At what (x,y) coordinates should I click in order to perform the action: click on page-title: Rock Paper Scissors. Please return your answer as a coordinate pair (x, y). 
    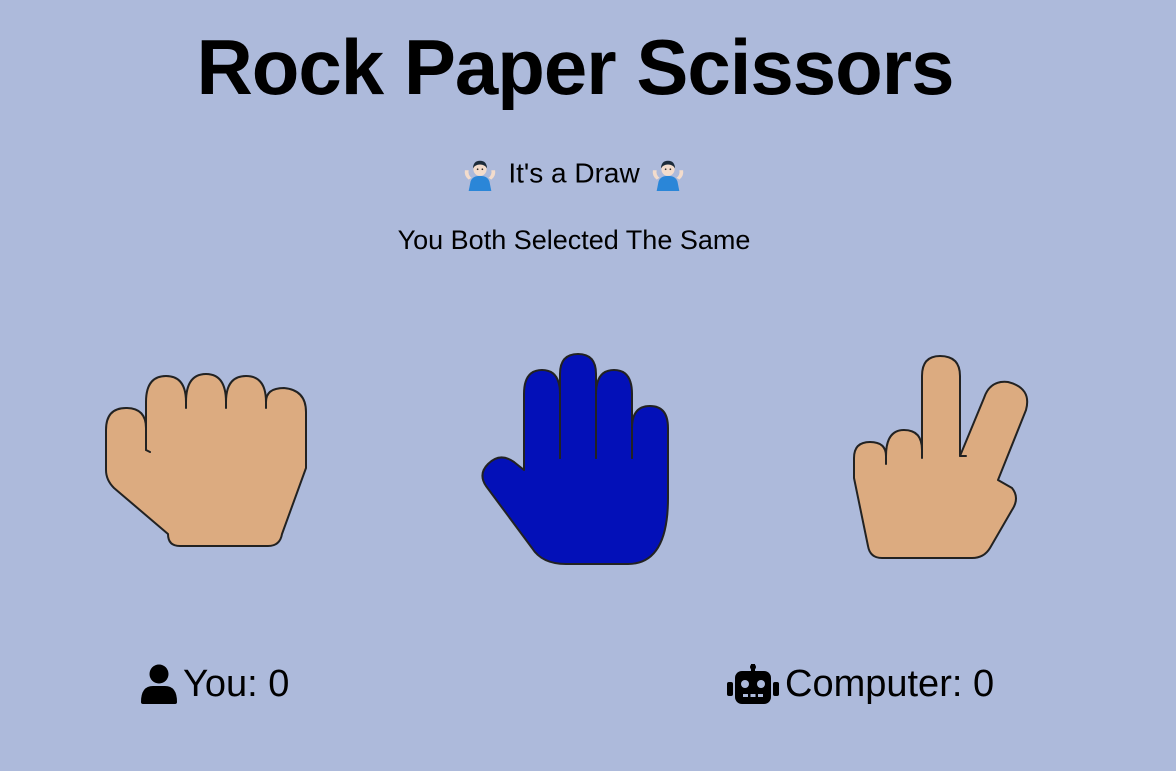
    Looking at the image, I should click on (575, 67).